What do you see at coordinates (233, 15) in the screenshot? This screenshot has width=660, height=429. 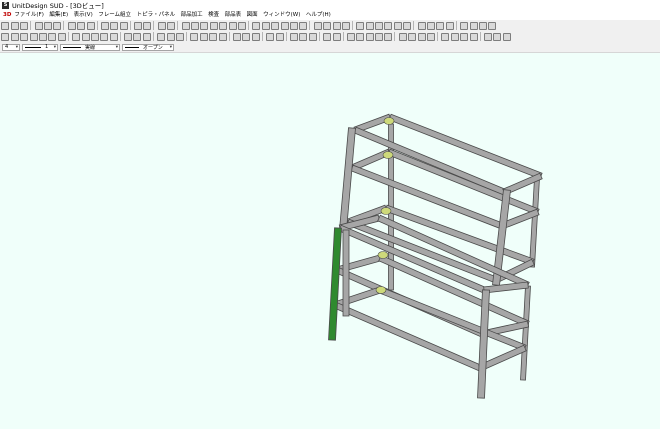 I see `menu-parts-list: 部品表` at bounding box center [233, 15].